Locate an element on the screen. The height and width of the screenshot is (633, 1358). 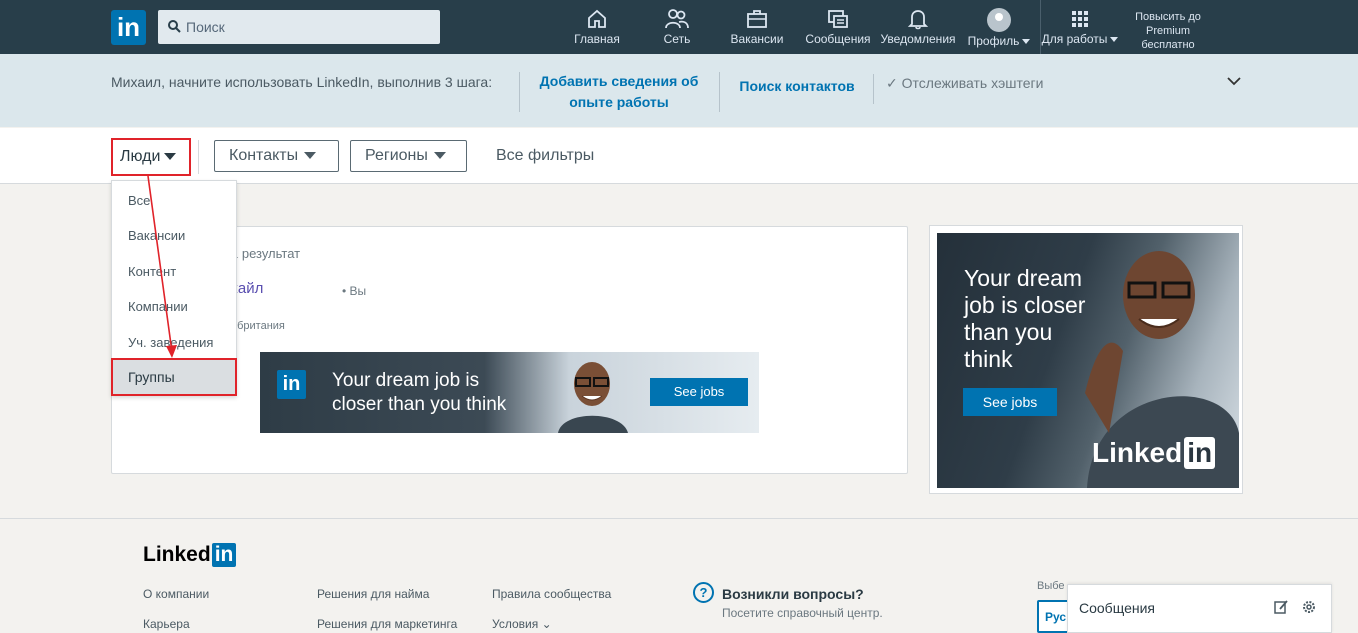
messaging-widget: Сообщения is located at coordinates (1199, 608).